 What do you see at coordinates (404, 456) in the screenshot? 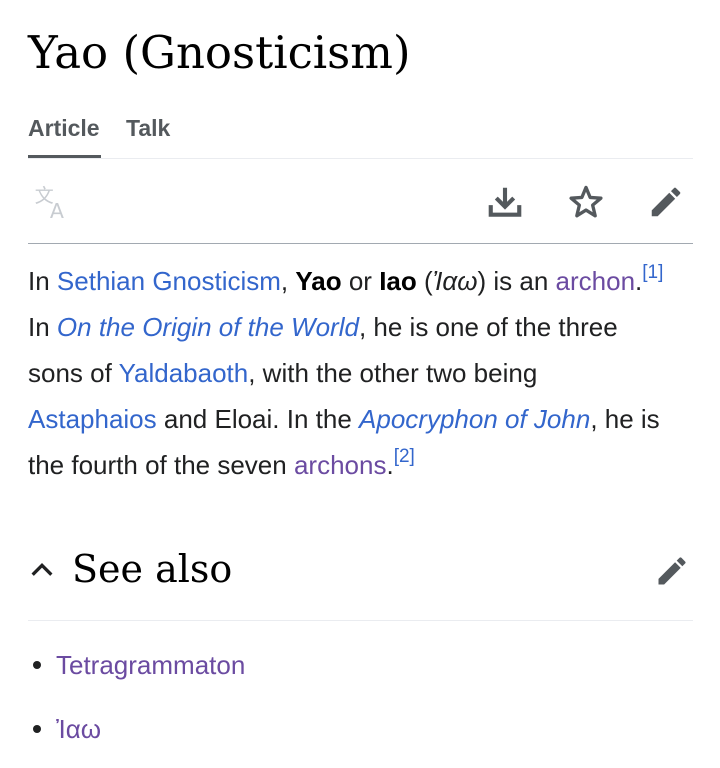
I see `reference-2: [2]` at bounding box center [404, 456].